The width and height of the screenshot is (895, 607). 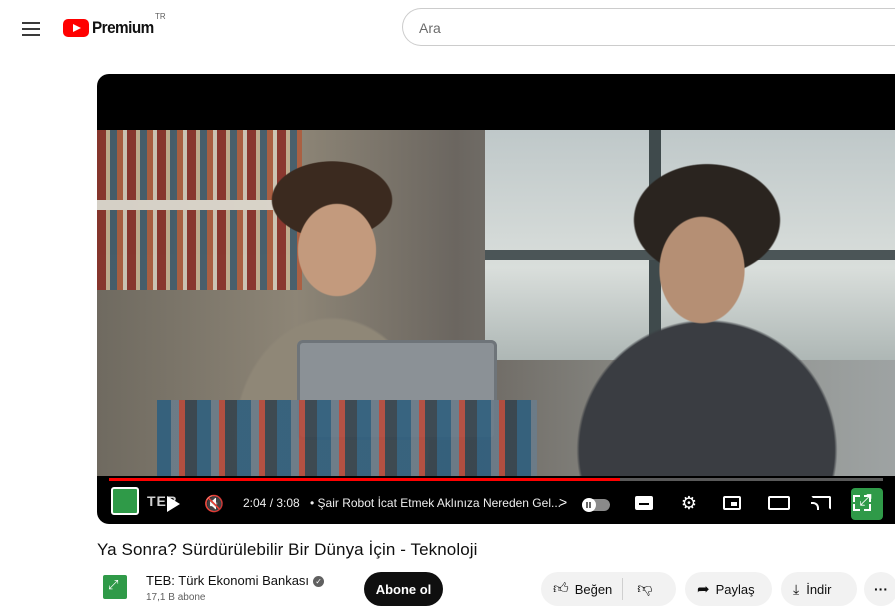 What do you see at coordinates (735, 589) in the screenshot?
I see `share-label: Paylaş` at bounding box center [735, 589].